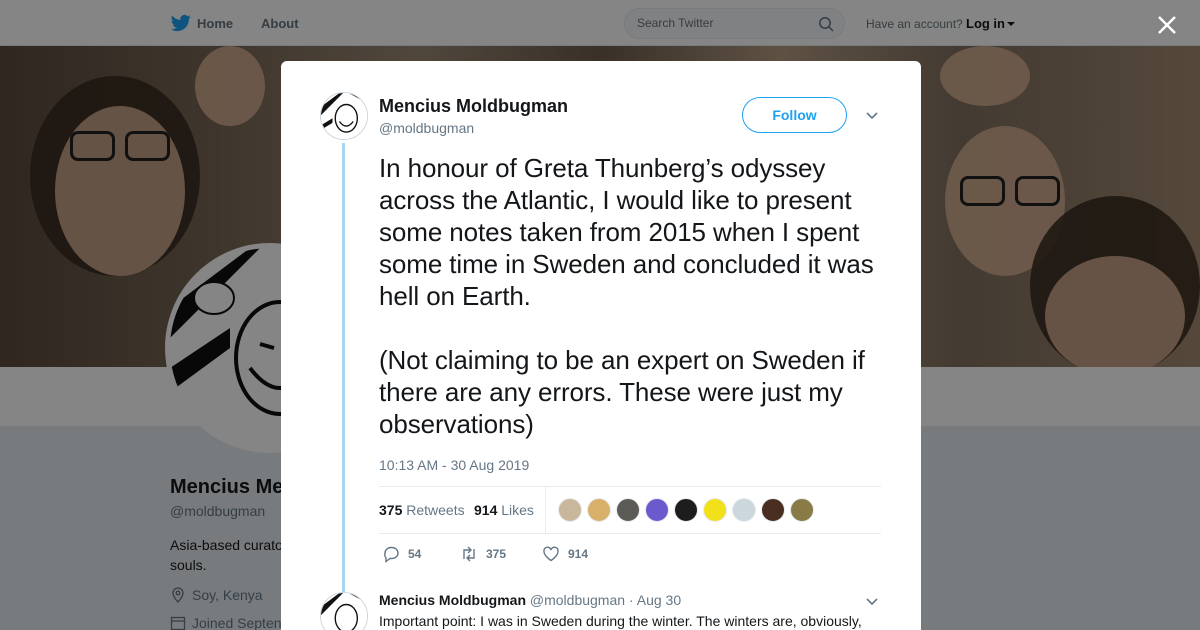 The width and height of the screenshot is (1200, 630). Describe the element at coordinates (659, 600) in the screenshot. I see `reply-date: Aug 30` at that location.